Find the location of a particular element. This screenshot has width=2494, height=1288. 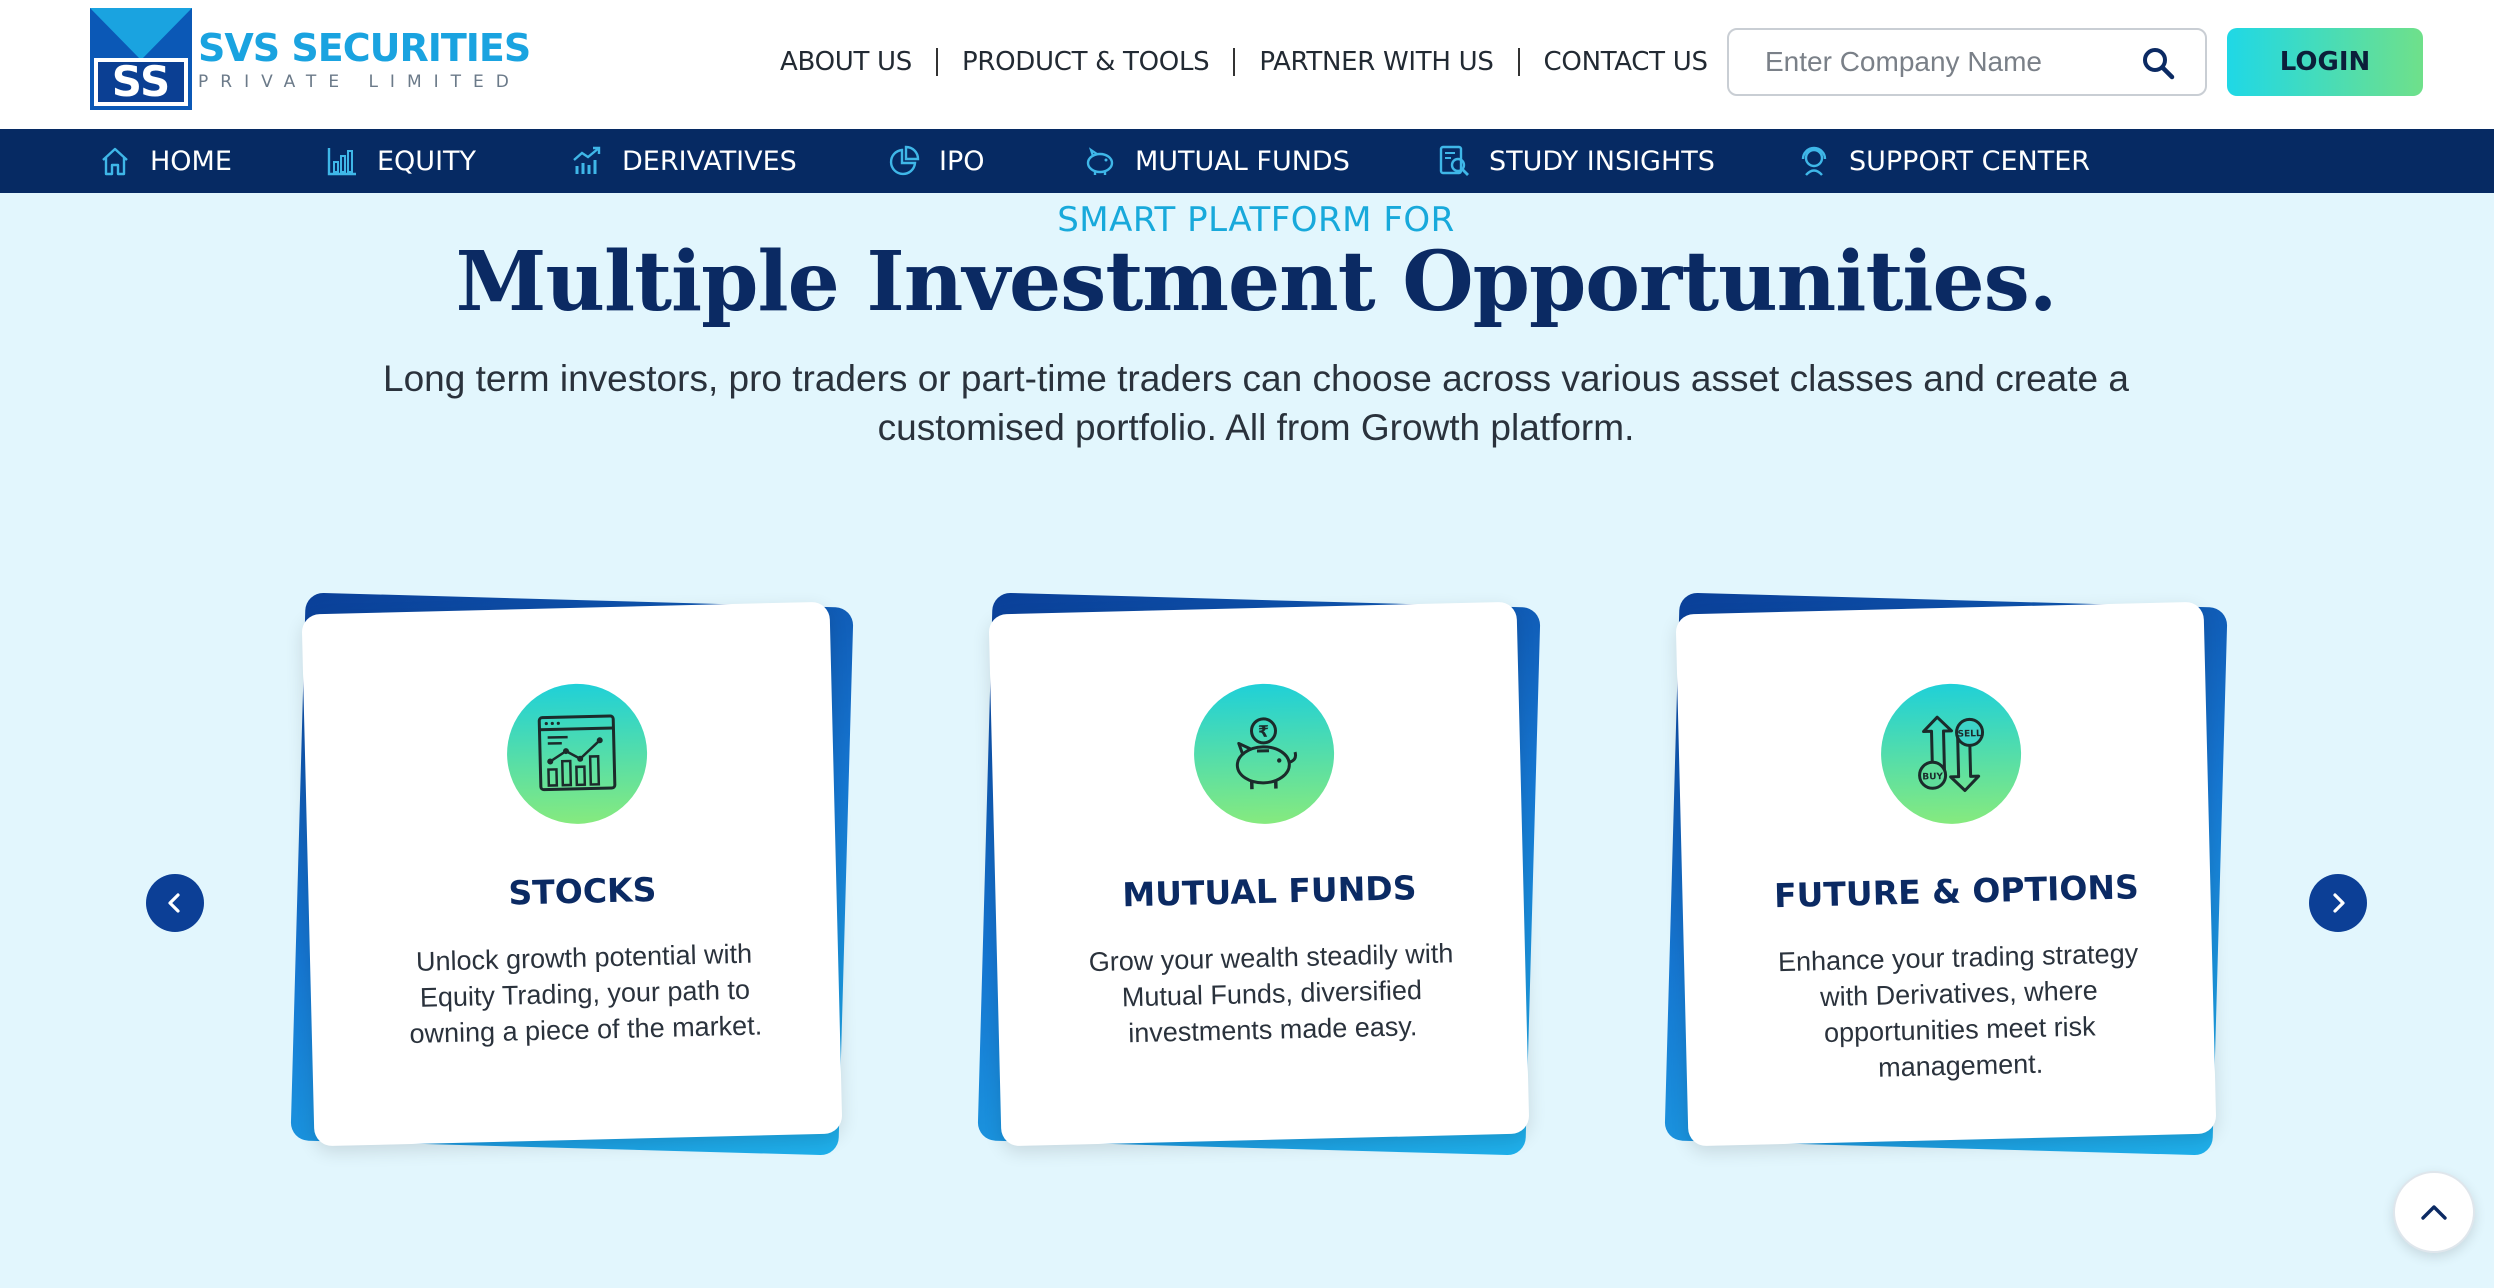

pie-chart-icon is located at coordinates (904, 160).